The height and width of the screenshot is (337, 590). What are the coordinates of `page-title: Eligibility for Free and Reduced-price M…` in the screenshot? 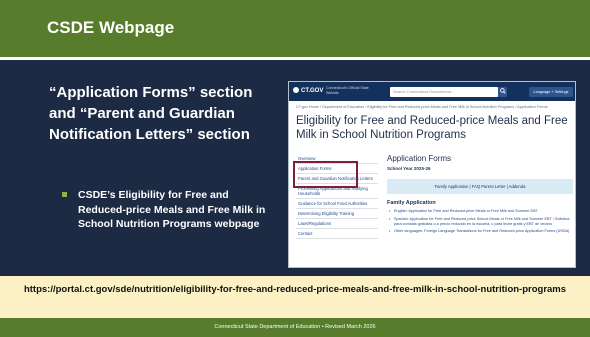 It's located at (432, 128).